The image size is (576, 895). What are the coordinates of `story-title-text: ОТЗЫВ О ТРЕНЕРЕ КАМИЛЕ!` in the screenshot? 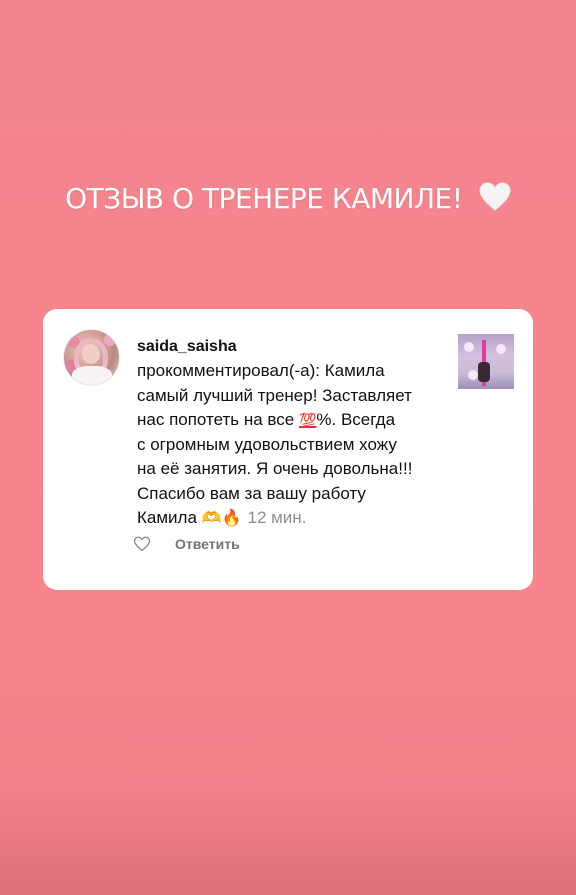 It's located at (264, 198).